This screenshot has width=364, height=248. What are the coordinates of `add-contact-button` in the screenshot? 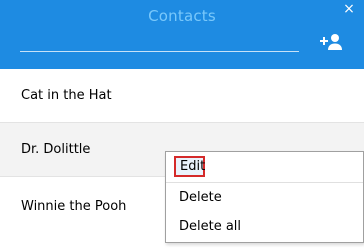 It's located at (332, 42).